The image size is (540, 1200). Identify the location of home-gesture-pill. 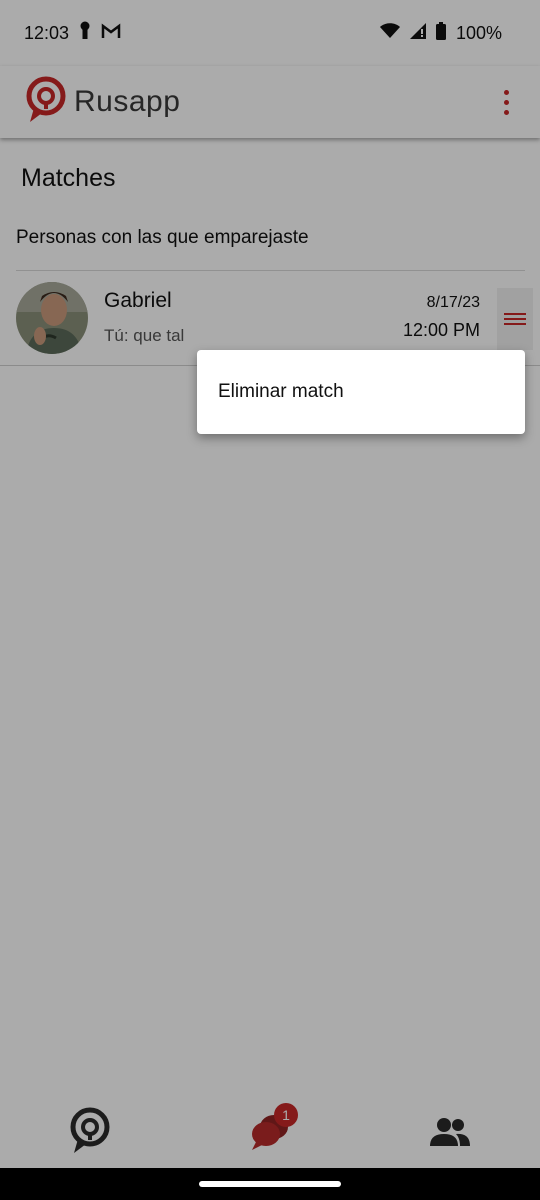
(270, 1184).